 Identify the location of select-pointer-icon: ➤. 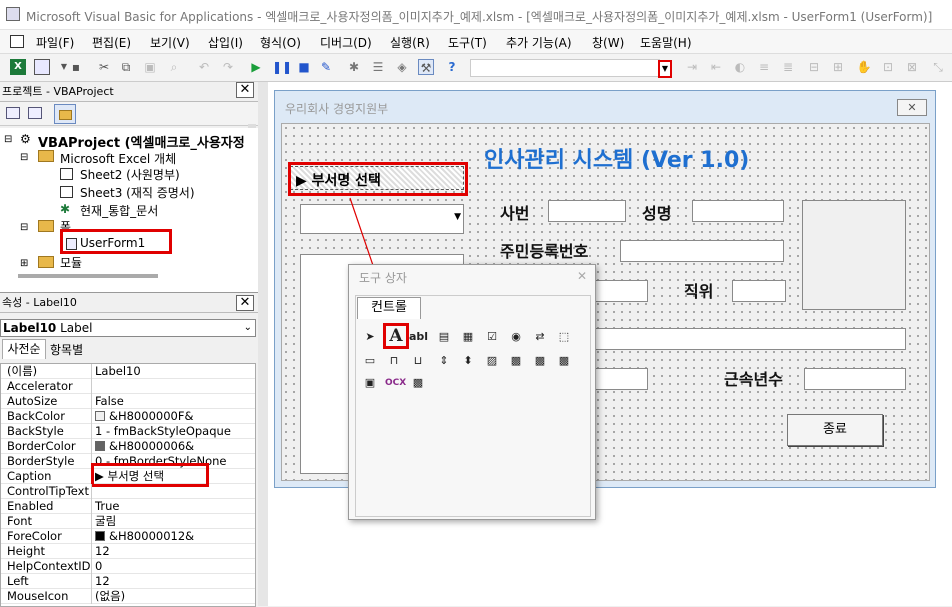
(370, 337).